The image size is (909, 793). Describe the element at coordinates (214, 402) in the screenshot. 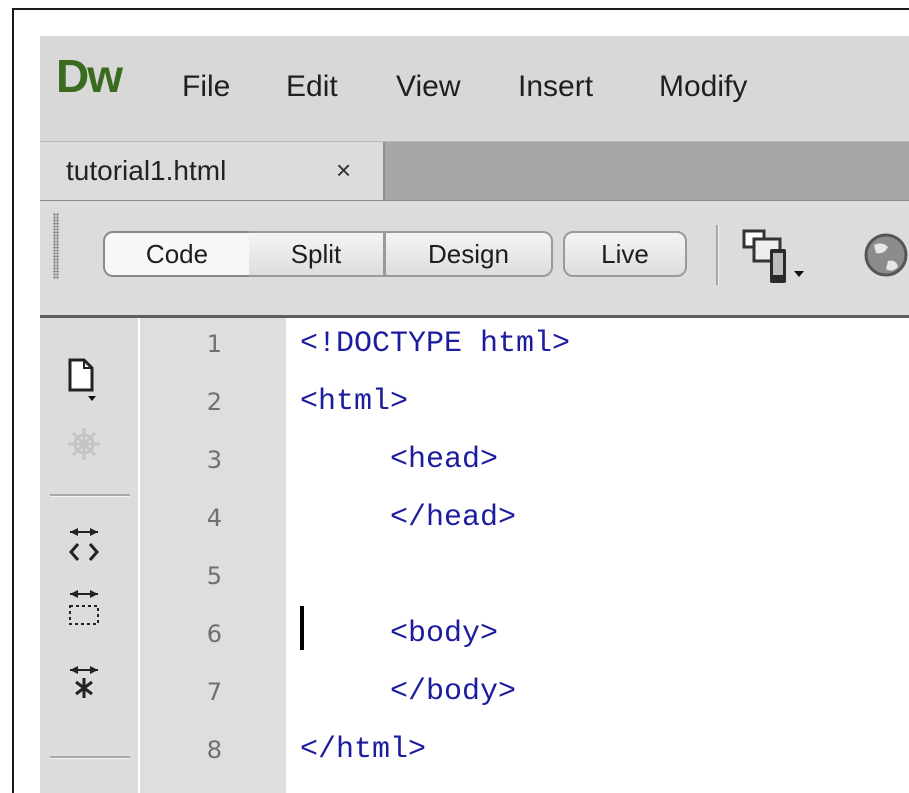

I see `line-number: 2` at that location.